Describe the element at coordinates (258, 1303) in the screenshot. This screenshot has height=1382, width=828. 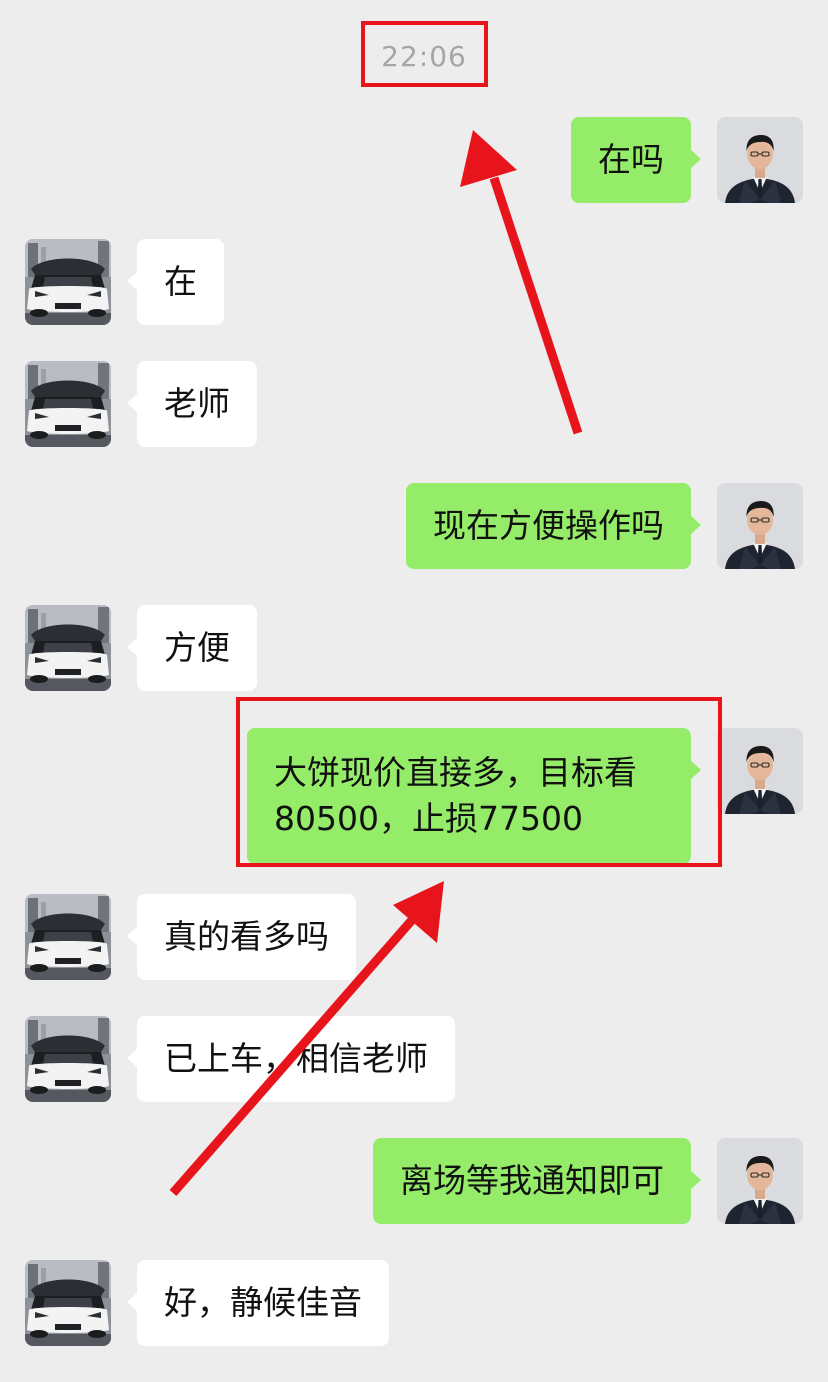
I see `message-bubble-incoming: 好，静候佳音` at that location.